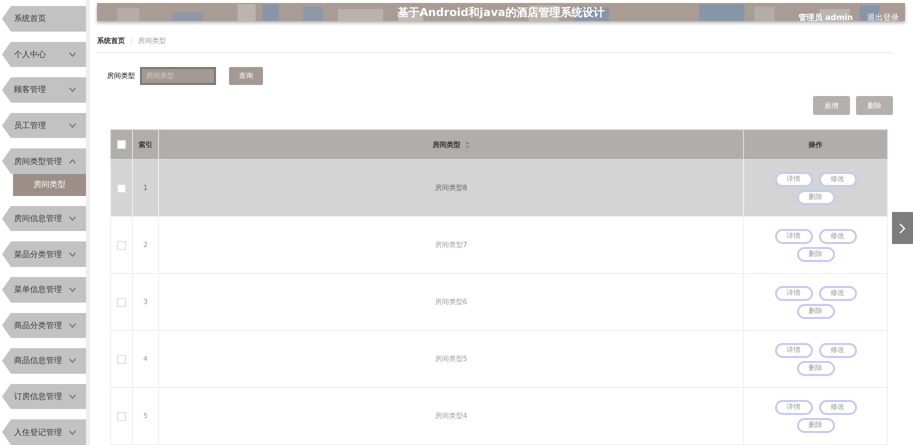  What do you see at coordinates (501, 12) in the screenshot?
I see `app-title: 基于Android和java的酒店管理系统设计` at bounding box center [501, 12].